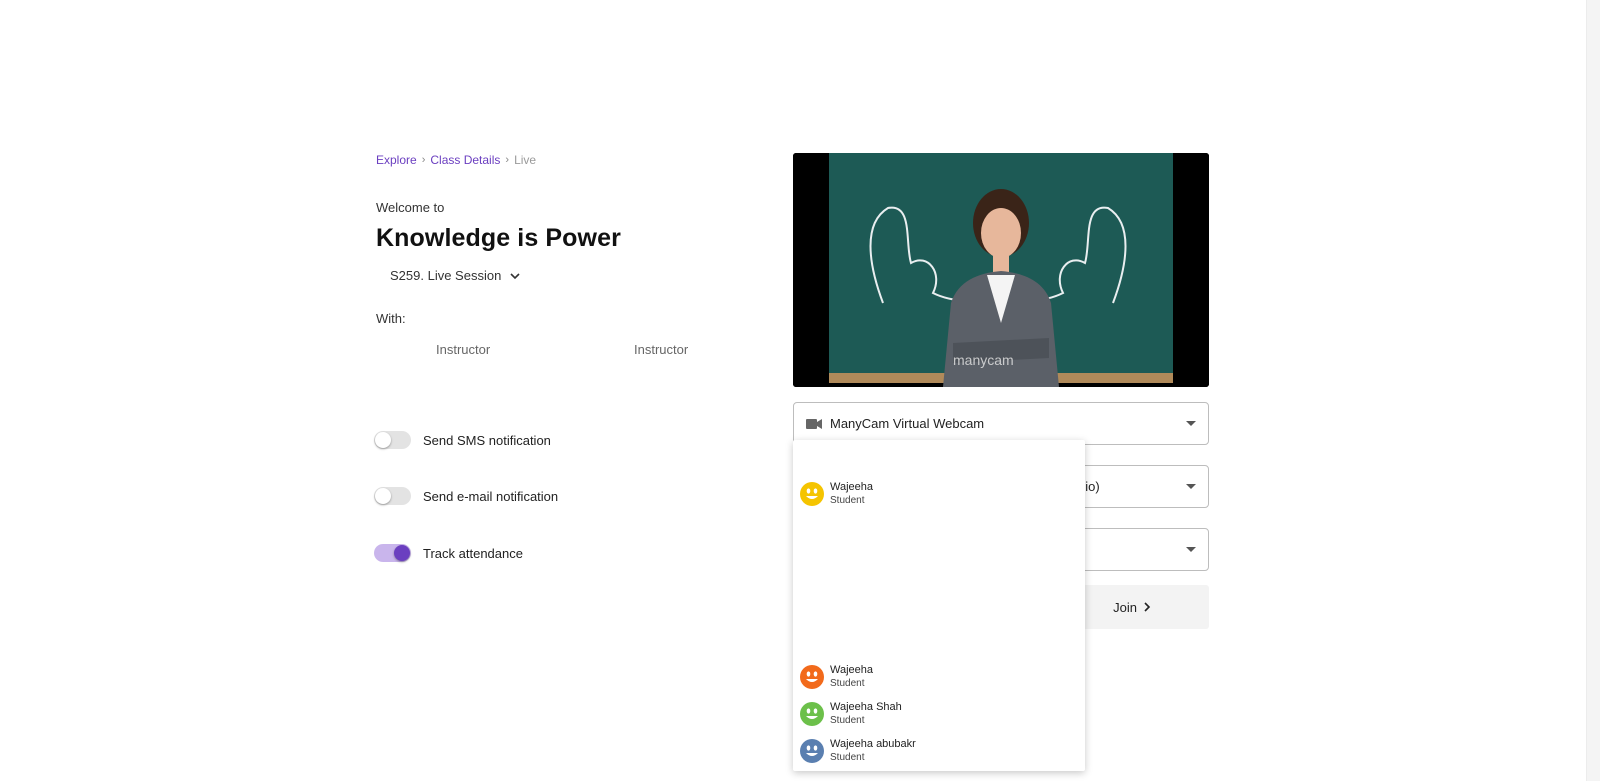 The height and width of the screenshot is (781, 1600). I want to click on with-label: With:, so click(391, 318).